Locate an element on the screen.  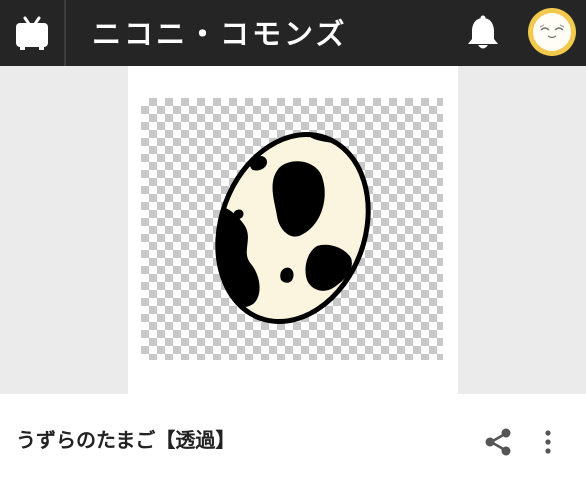
user-avatar-icon is located at coordinates (552, 32).